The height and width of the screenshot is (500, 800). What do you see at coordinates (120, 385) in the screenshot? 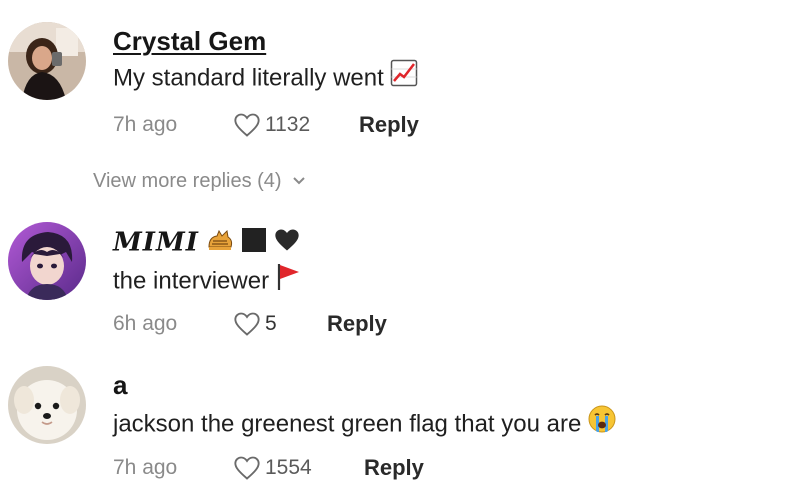
I see `username: a` at bounding box center [120, 385].